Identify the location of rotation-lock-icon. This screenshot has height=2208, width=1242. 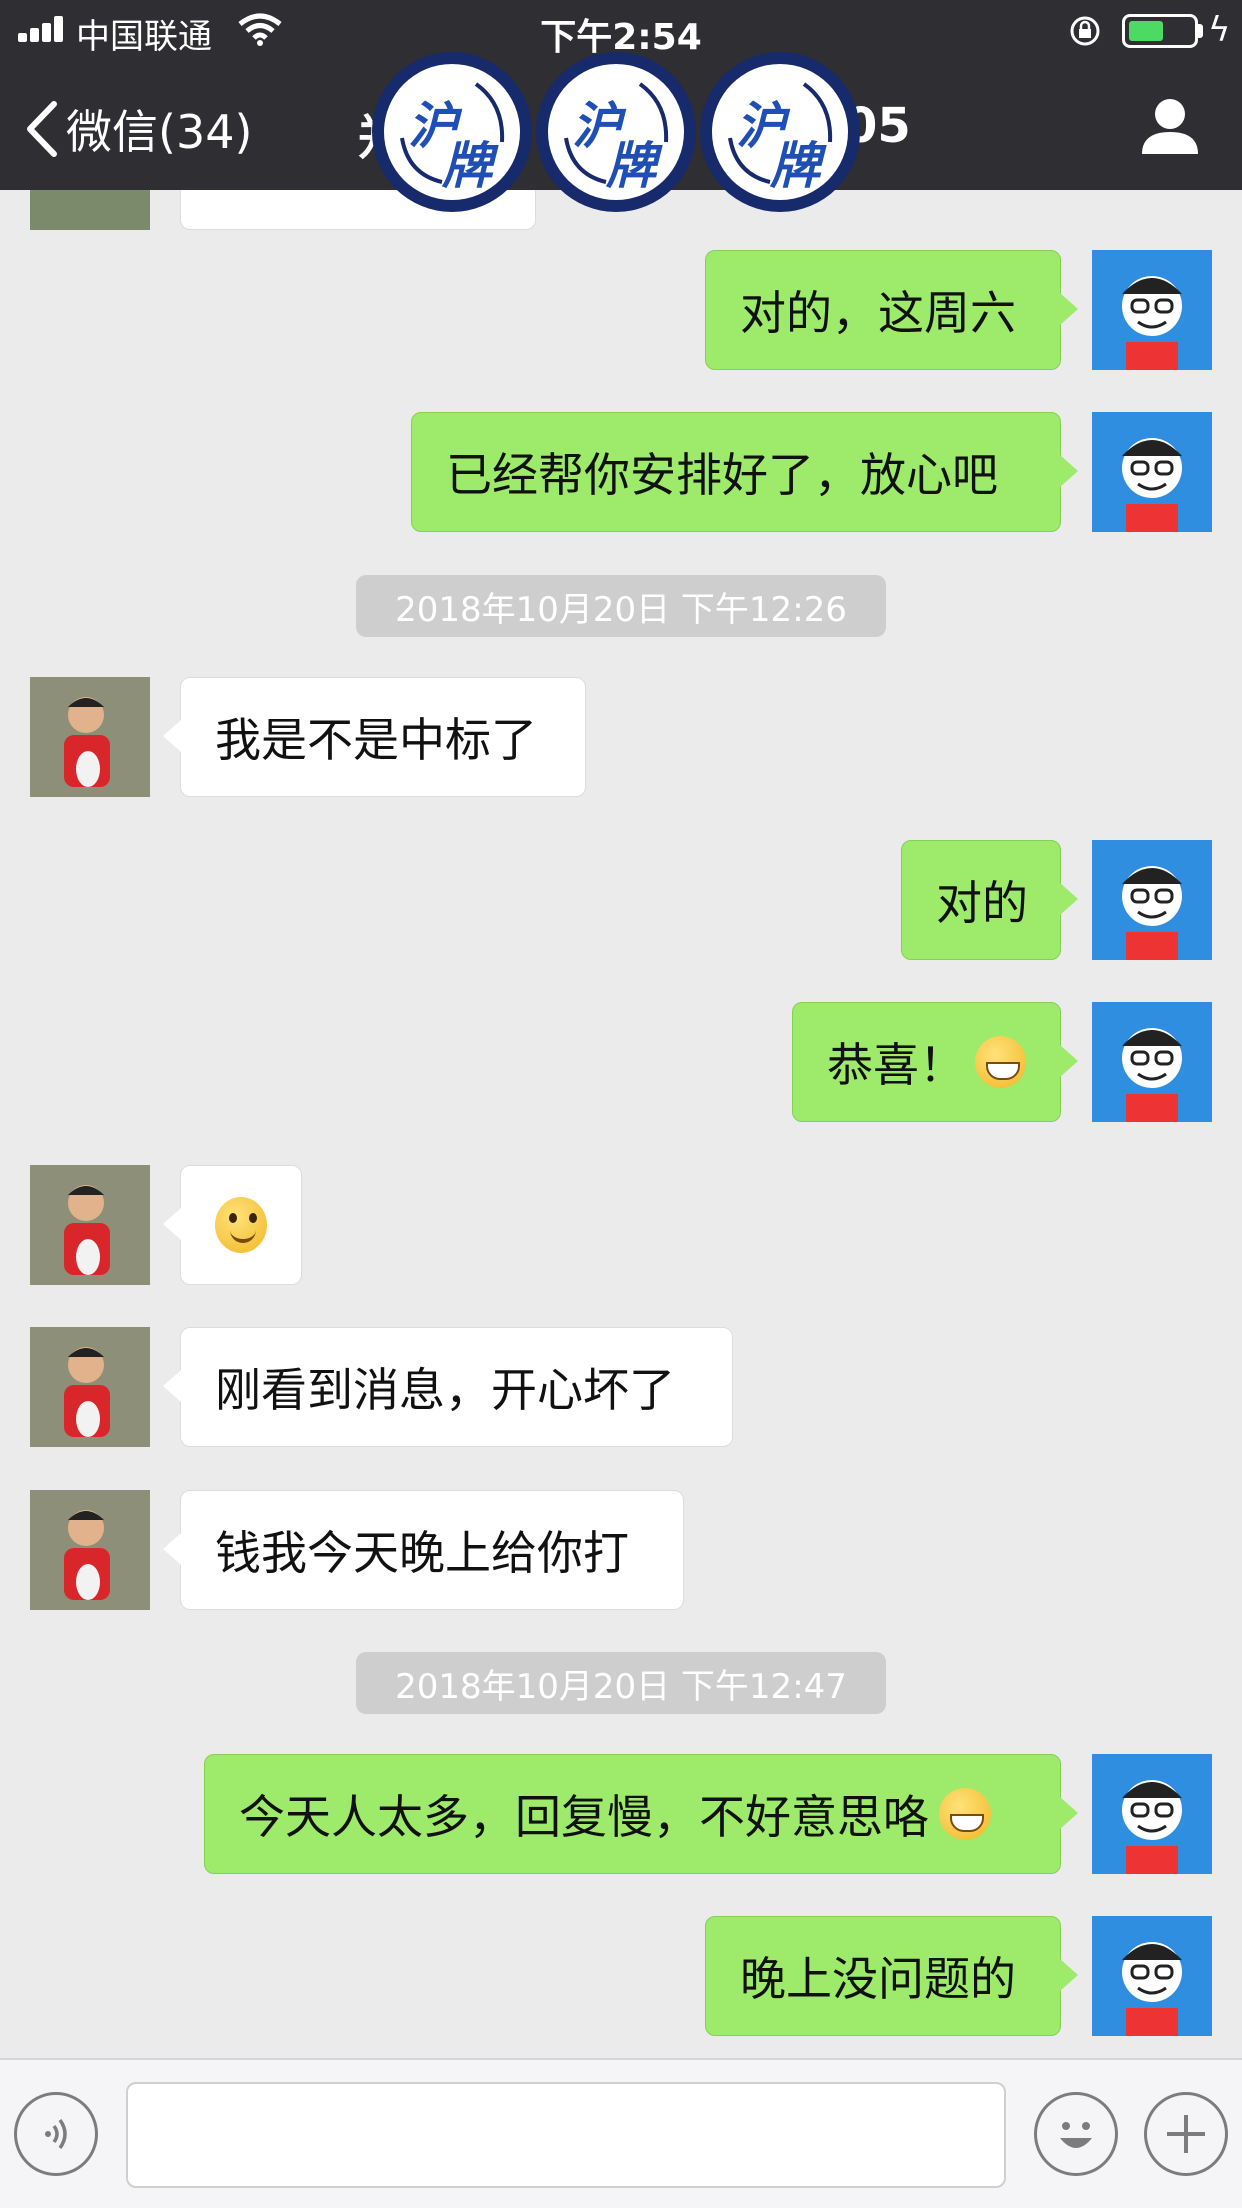
(1085, 31).